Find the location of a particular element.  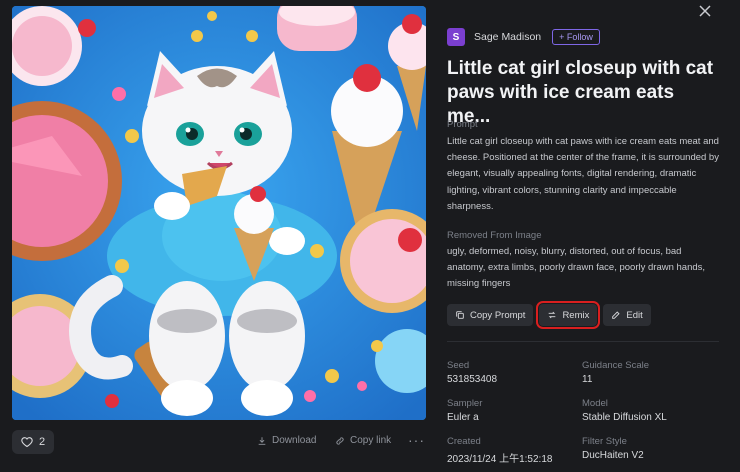

divider is located at coordinates (583, 341).